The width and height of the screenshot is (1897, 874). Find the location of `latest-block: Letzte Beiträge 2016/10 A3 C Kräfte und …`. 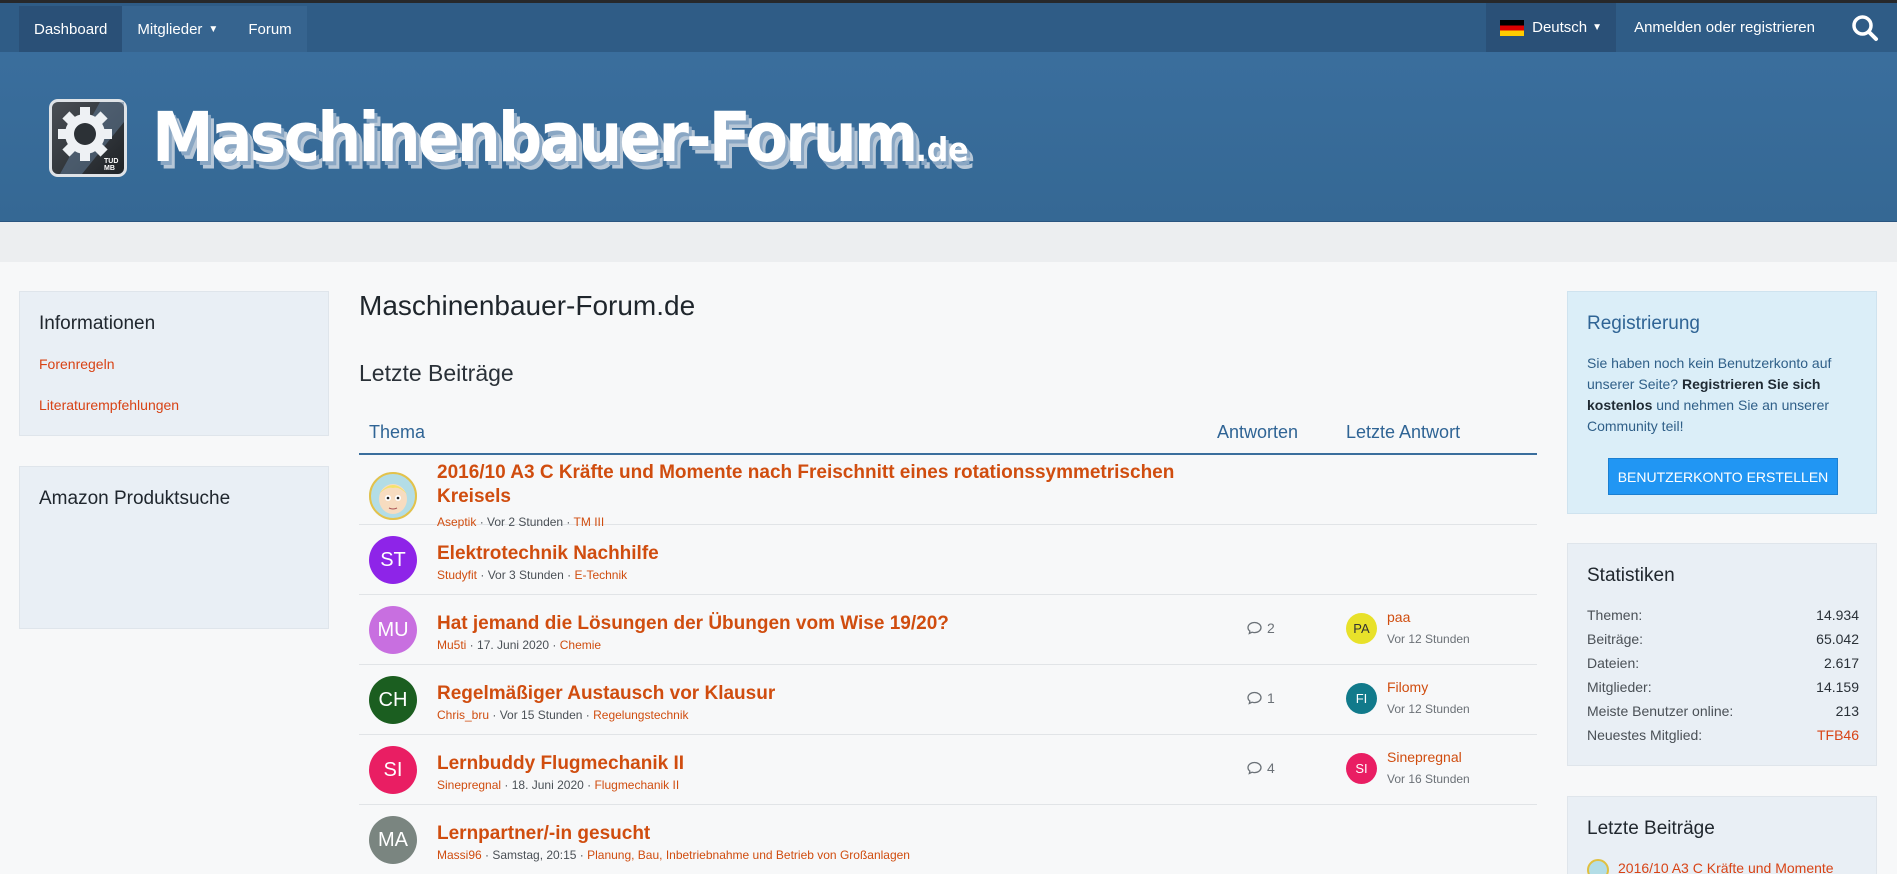

latest-block: Letzte Beiträge 2016/10 A3 C Kräfte und … is located at coordinates (1722, 835).